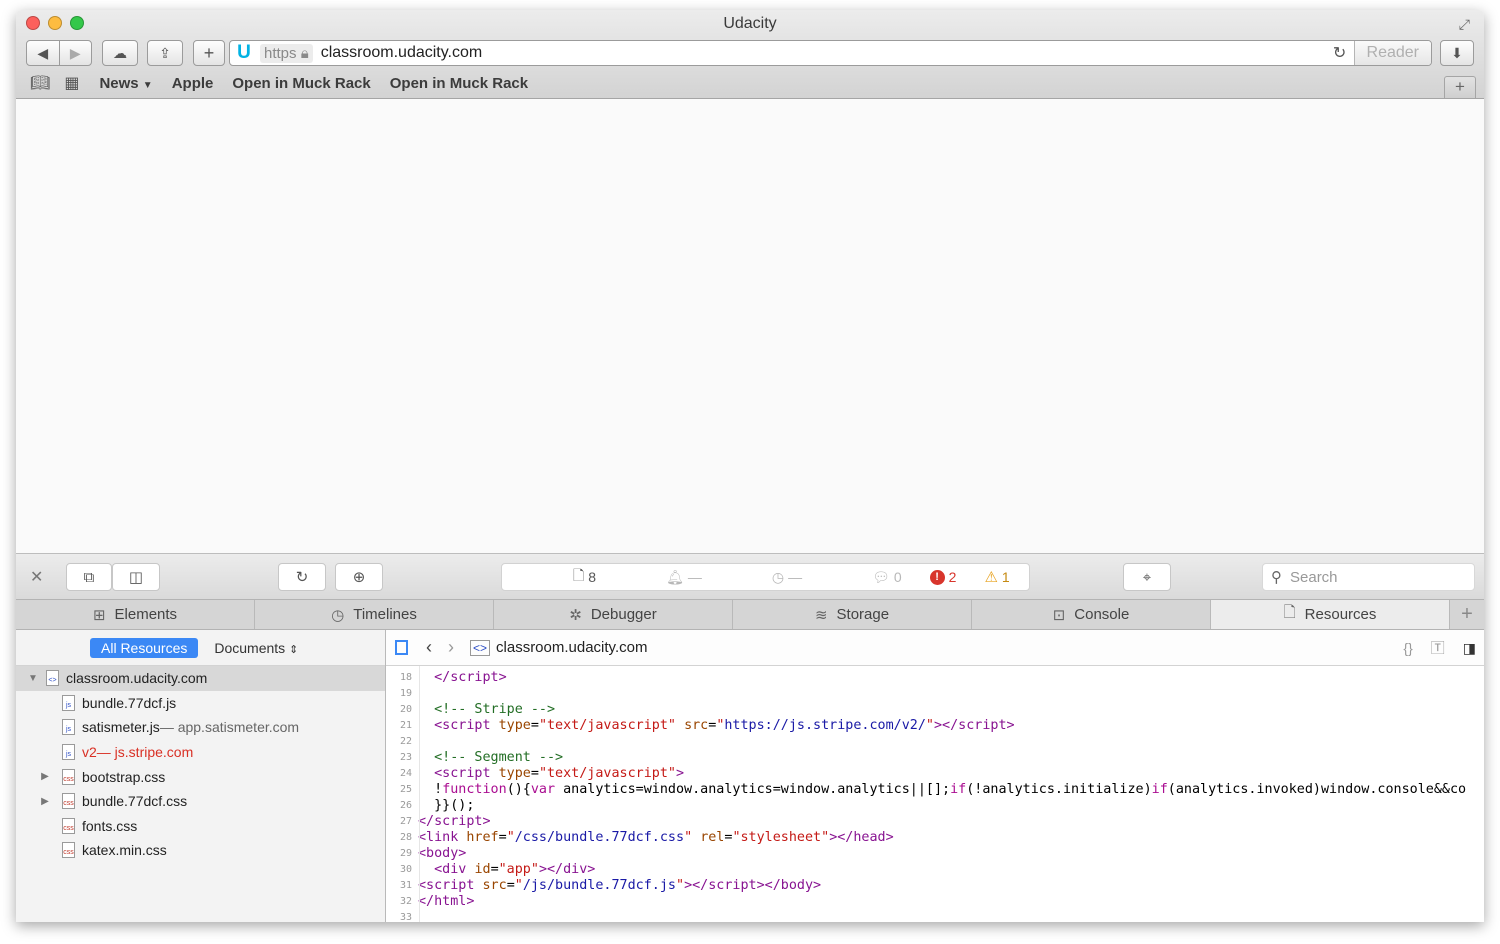  Describe the element at coordinates (446, 902) in the screenshot. I see `line-content: </html>` at that location.